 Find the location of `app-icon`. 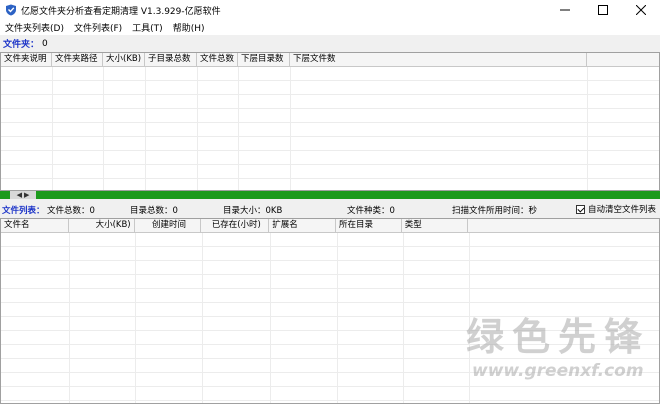

app-icon is located at coordinates (11, 10).